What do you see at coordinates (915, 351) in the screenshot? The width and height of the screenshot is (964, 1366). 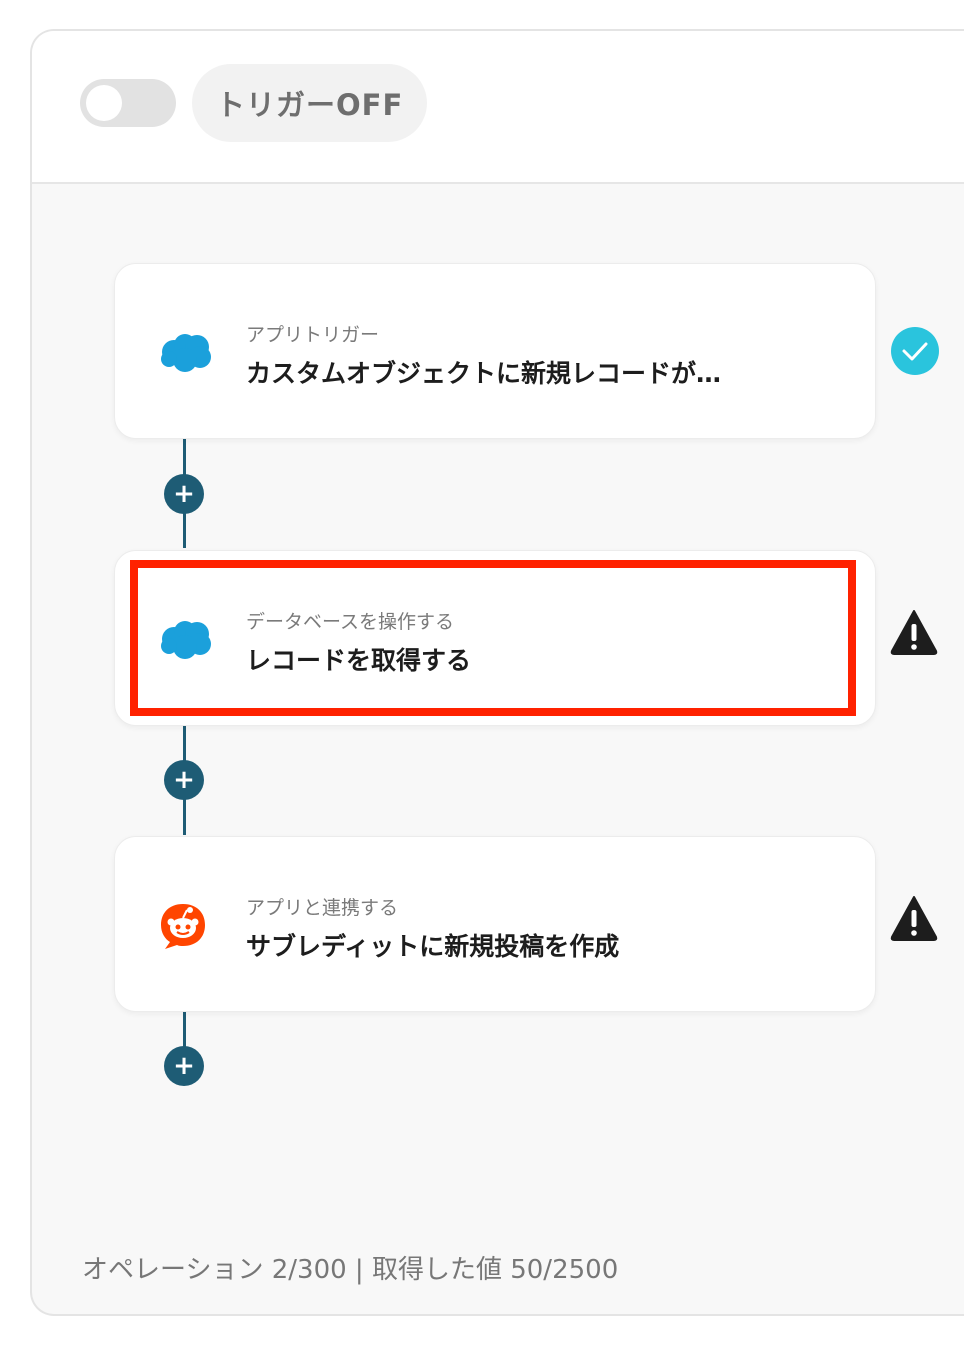 I see `check-icon` at bounding box center [915, 351].